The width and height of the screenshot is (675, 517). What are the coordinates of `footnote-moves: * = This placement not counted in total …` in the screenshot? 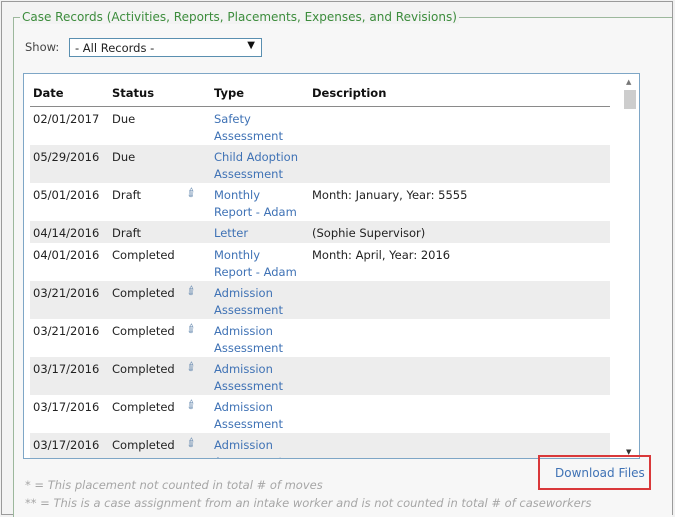 It's located at (174, 485).